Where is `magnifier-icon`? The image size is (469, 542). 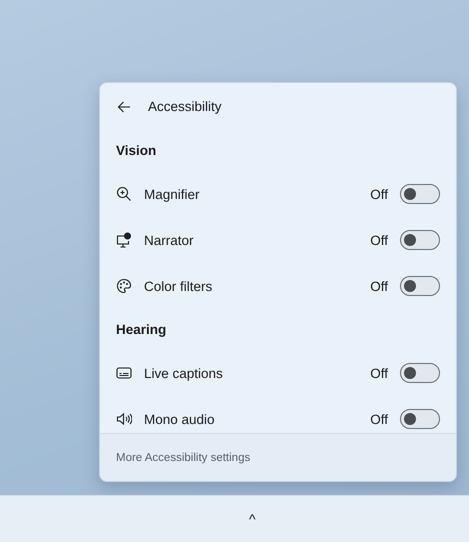 magnifier-icon is located at coordinates (124, 194).